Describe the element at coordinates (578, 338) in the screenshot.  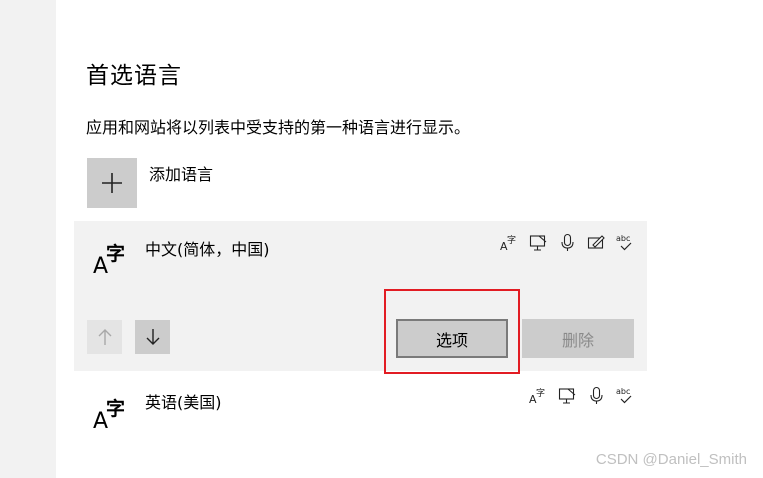
I see `remove-button: 删除` at that location.